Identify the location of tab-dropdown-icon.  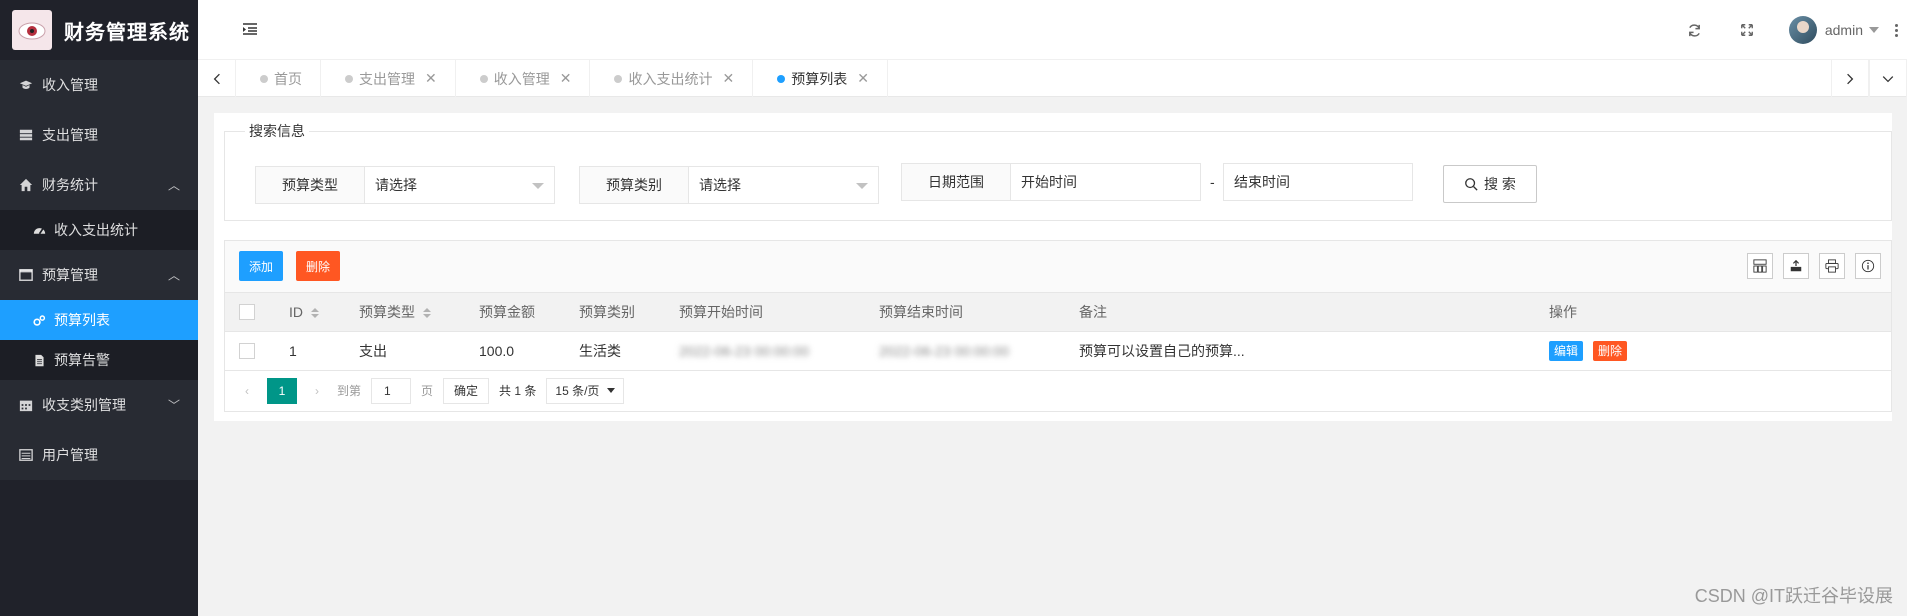
(1888, 78).